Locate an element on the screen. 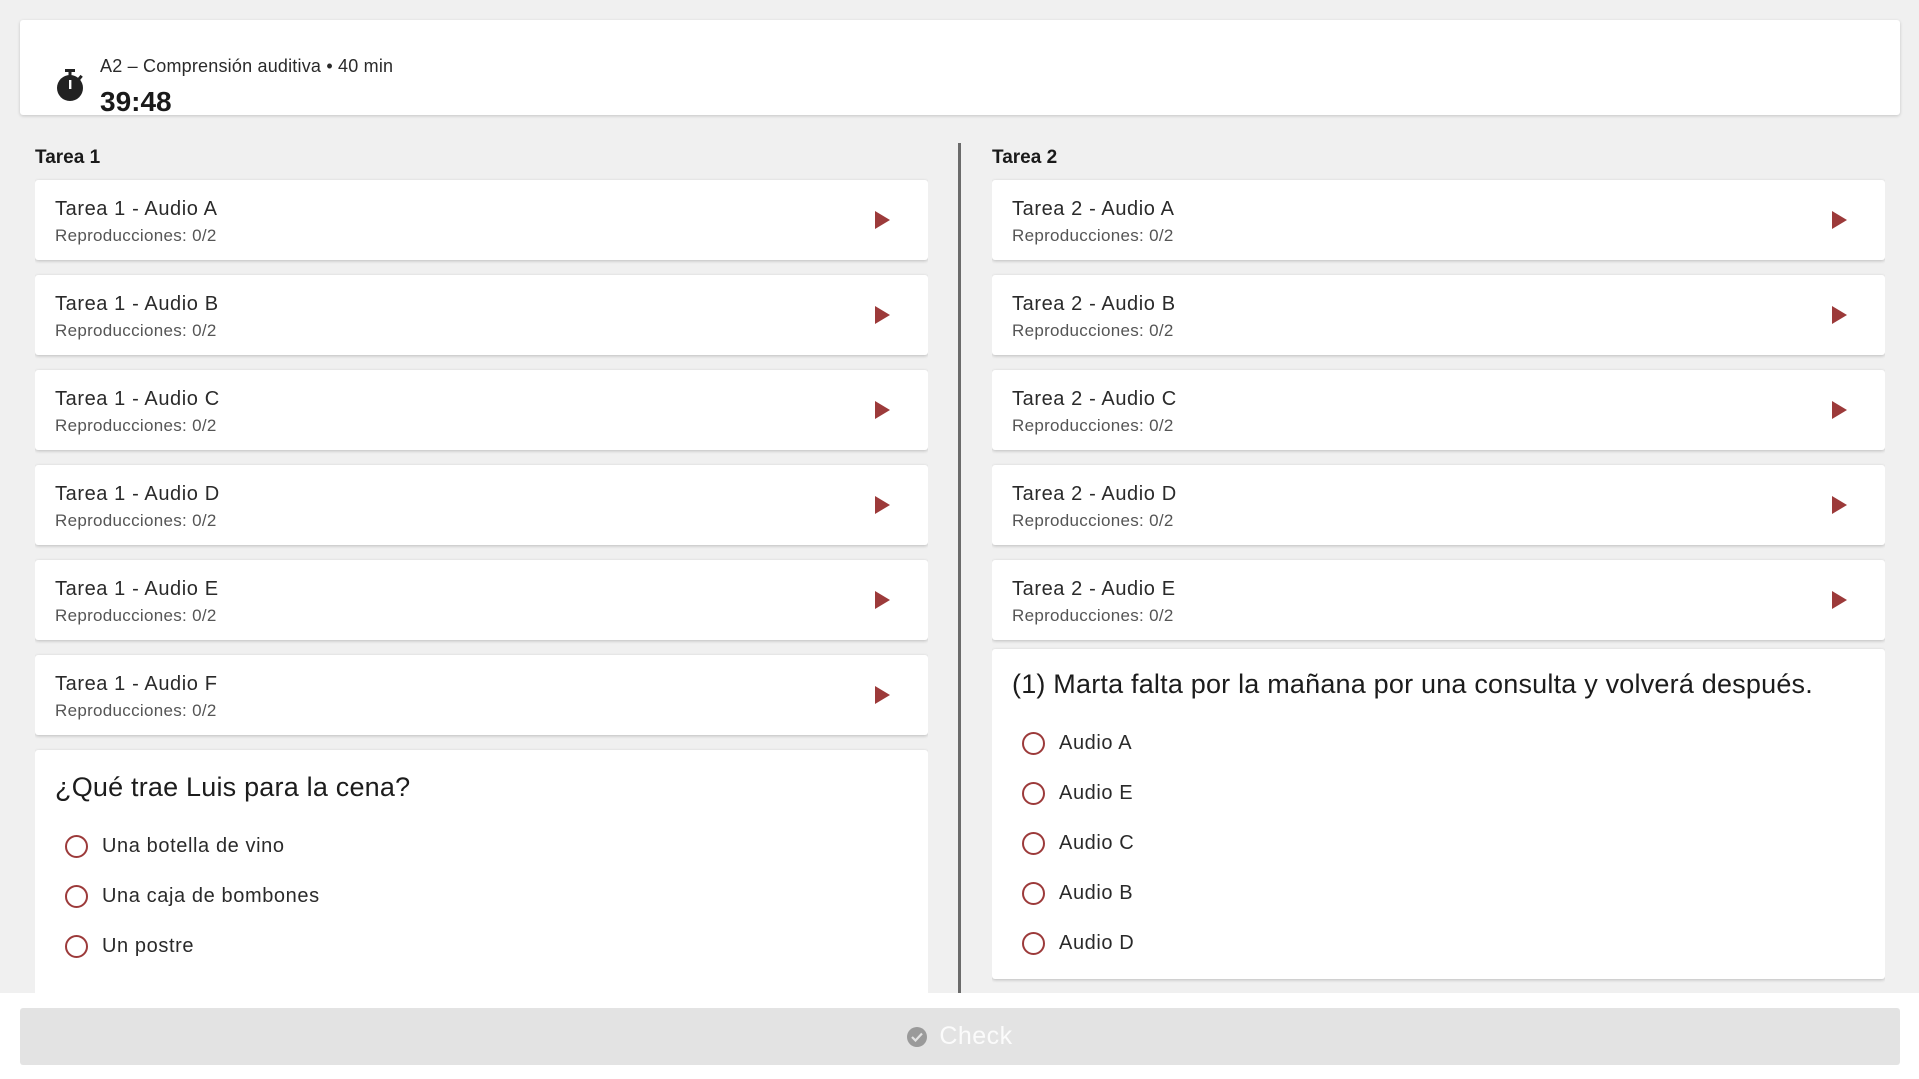  audio-card-tarea1-d: Tarea 1 - Audio D Reproducciones: 0/2 is located at coordinates (481, 505).